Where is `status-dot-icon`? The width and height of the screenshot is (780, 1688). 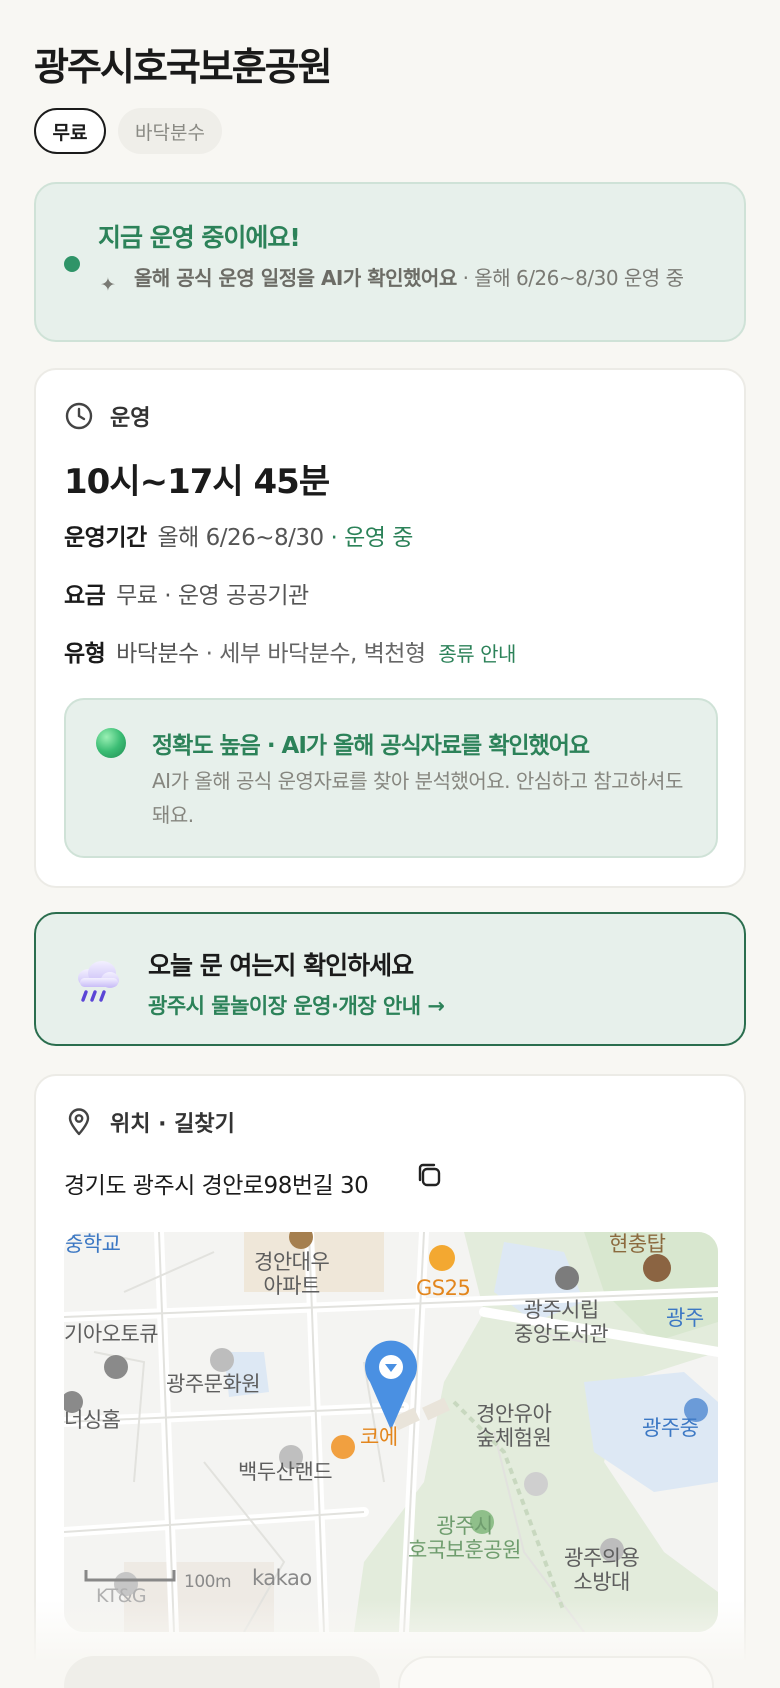
status-dot-icon is located at coordinates (72, 264).